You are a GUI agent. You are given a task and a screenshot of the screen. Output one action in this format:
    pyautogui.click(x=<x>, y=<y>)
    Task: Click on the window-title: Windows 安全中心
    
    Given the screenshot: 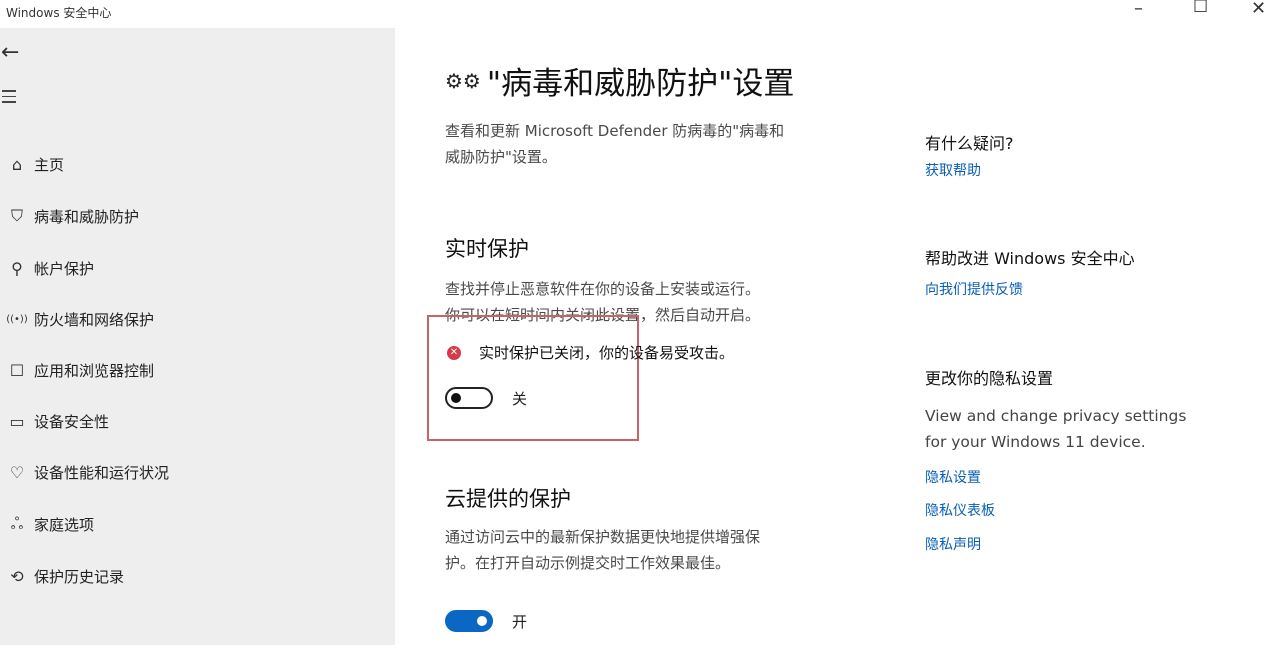 What is the action you would take?
    pyautogui.click(x=59, y=13)
    